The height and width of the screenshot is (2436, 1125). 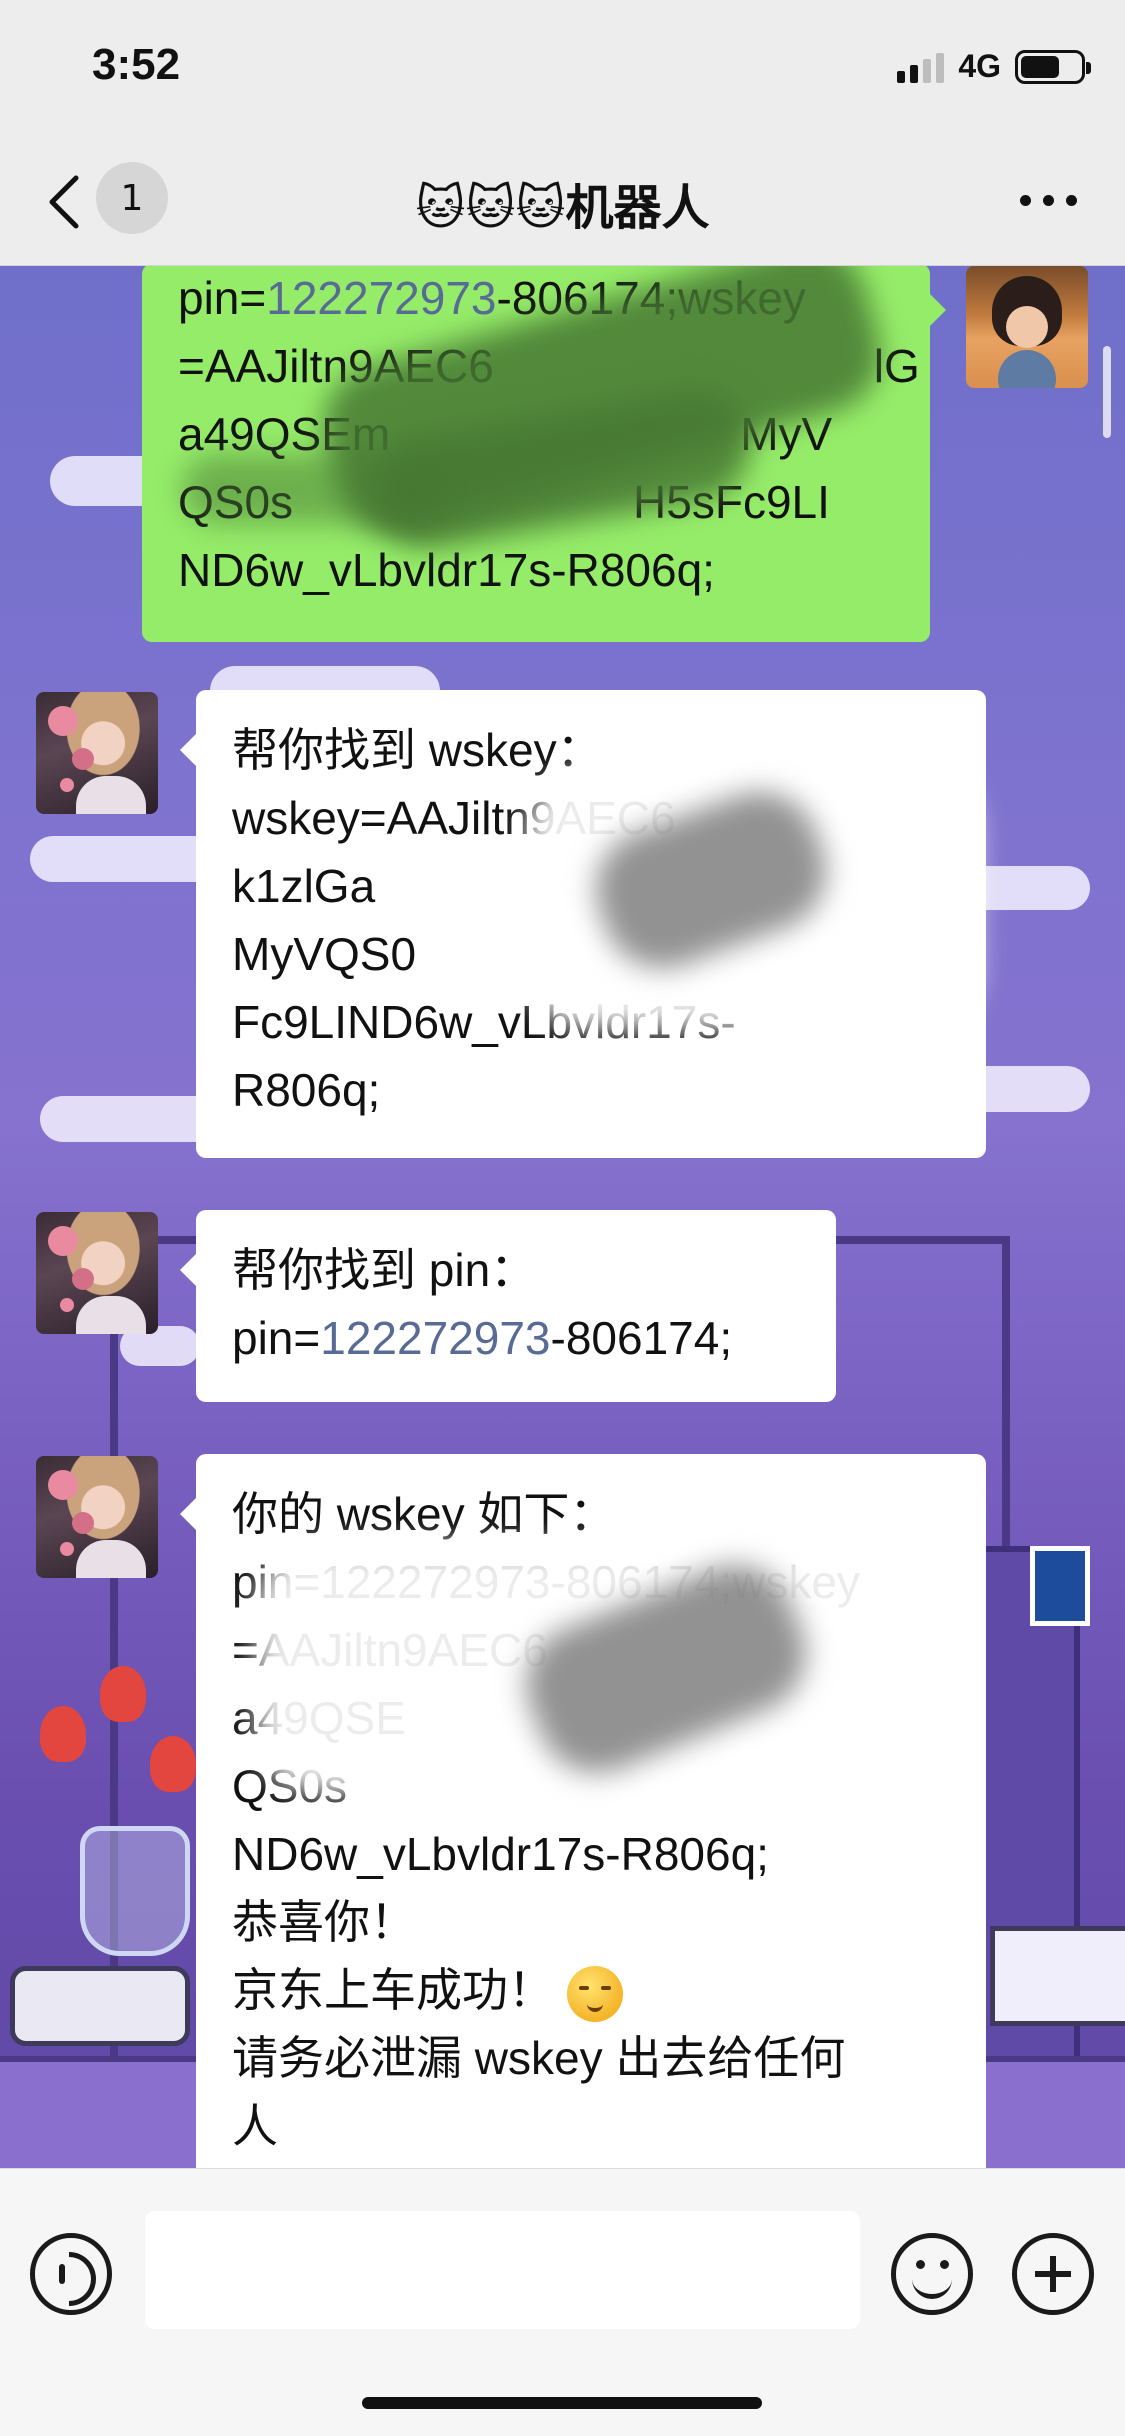 I want to click on home-indicator, so click(x=562, y=2403).